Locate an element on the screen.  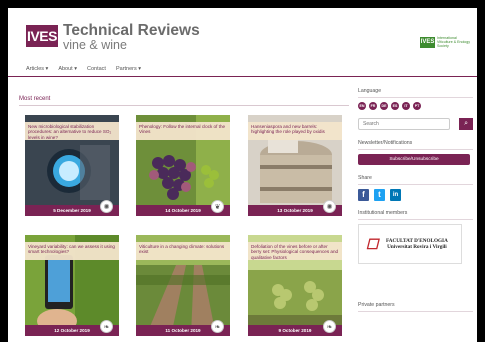
newsletter-title: Newsletter/Notifications is located at coordinates (385, 143).